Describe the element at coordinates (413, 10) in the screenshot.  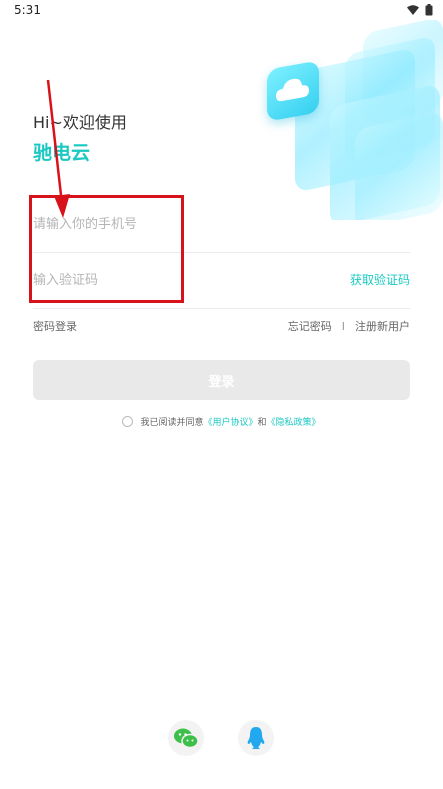
I see `wifi-icon` at that location.